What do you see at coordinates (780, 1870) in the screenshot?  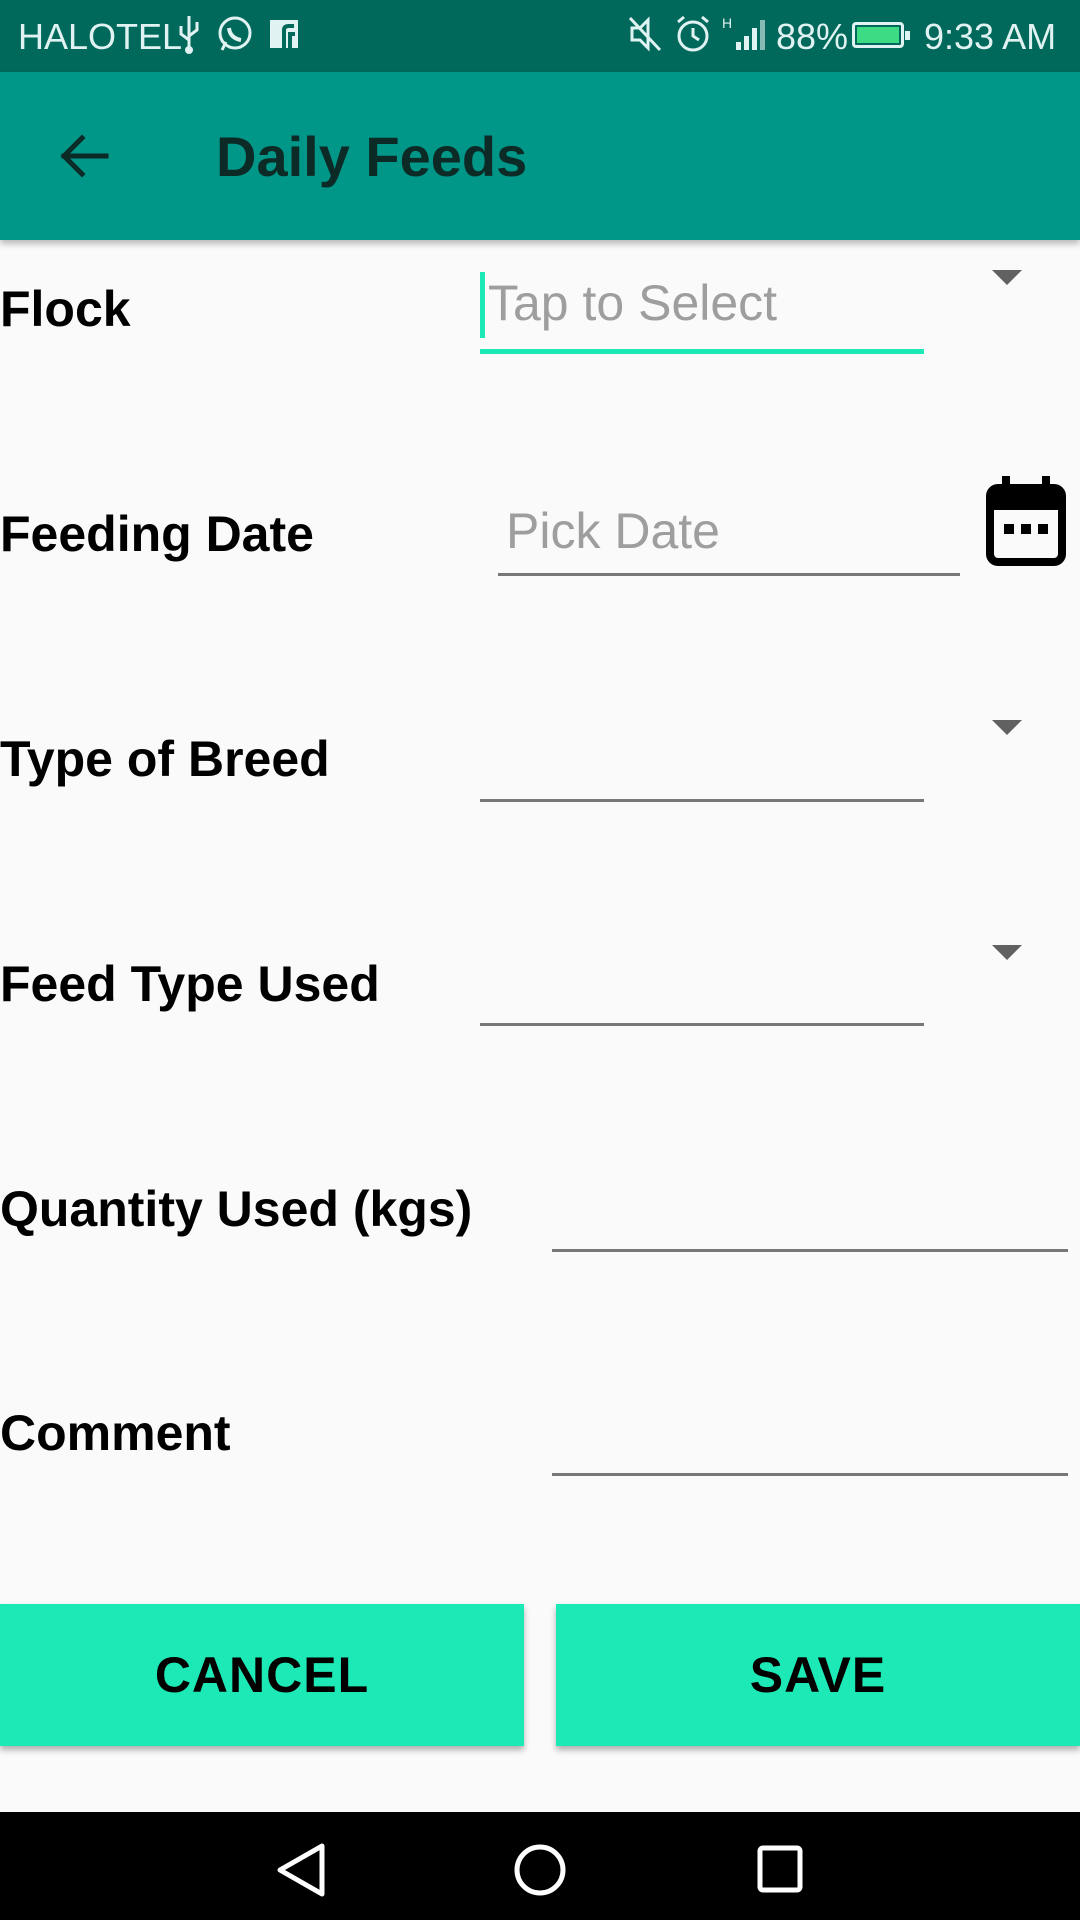 I see `nav-recents-icon` at bounding box center [780, 1870].